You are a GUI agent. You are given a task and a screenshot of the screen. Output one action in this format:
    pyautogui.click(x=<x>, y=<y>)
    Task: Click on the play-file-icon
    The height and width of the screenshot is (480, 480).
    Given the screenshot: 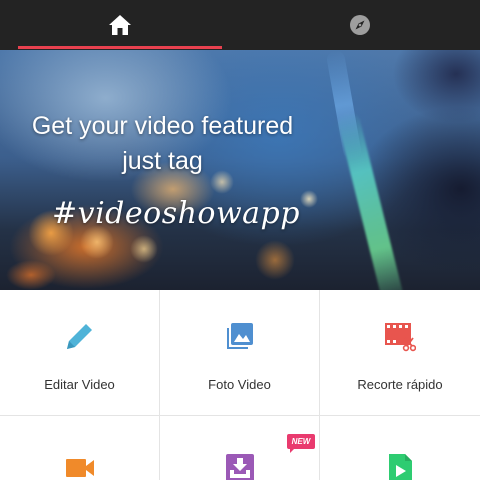 What is the action you would take?
    pyautogui.click(x=400, y=467)
    